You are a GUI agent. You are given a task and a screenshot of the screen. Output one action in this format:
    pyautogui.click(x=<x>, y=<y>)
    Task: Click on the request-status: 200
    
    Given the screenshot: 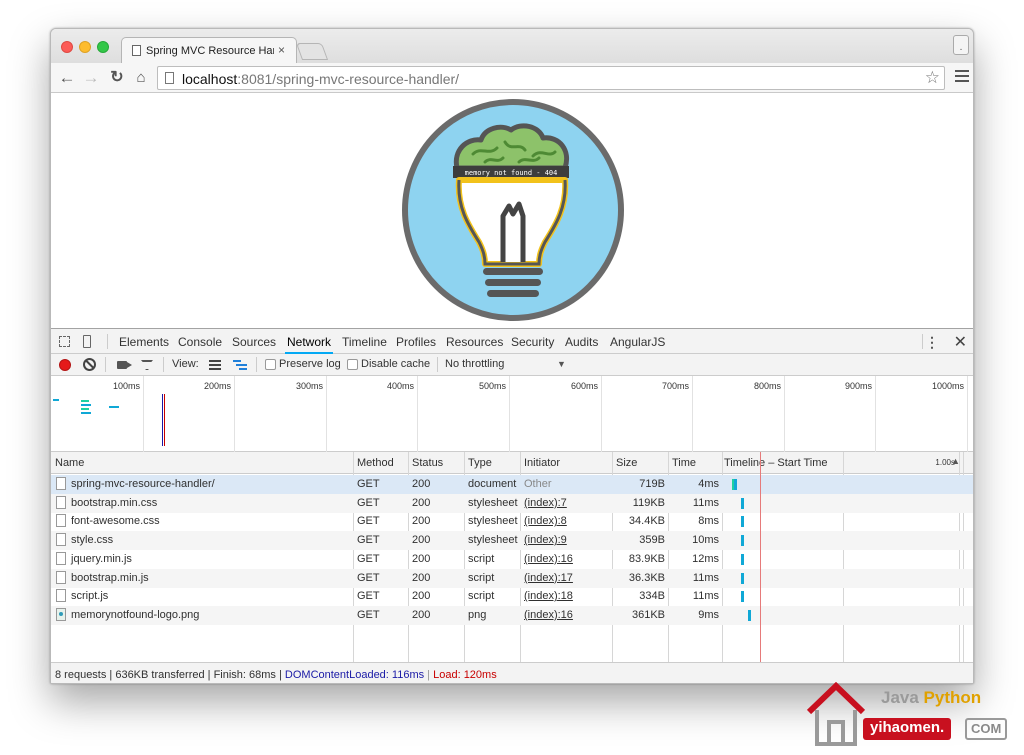 What is the action you would take?
    pyautogui.click(x=421, y=484)
    